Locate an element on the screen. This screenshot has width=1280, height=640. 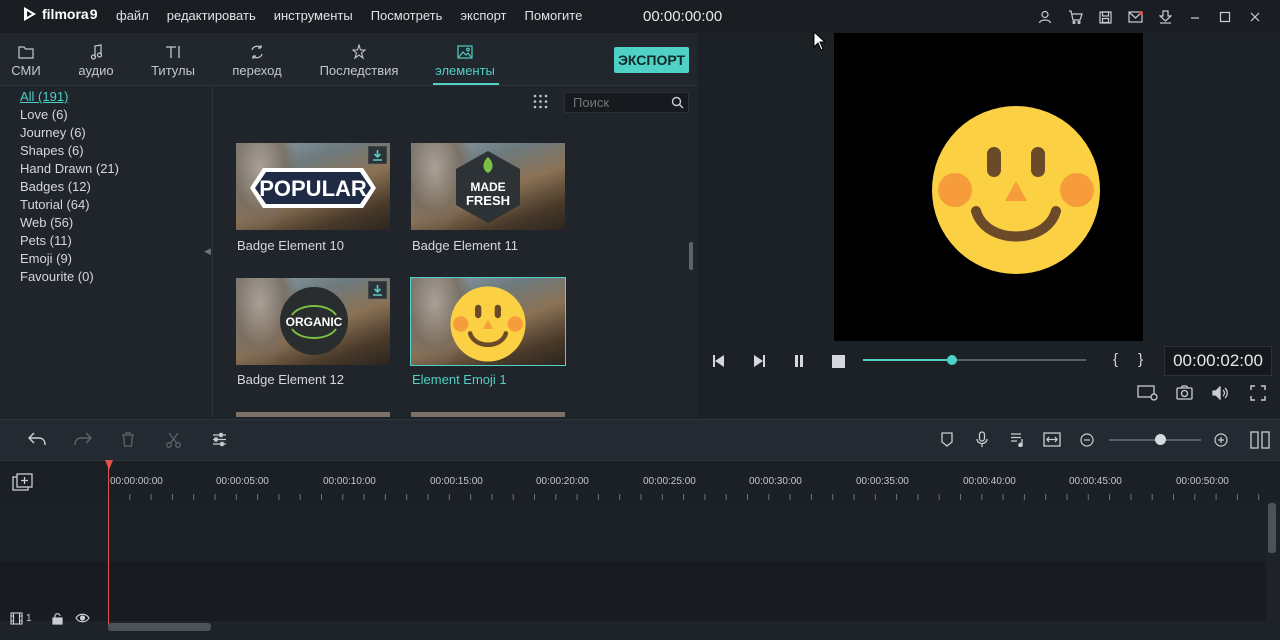
emoji-thumbnail-graphic is located at coordinates (488, 324).